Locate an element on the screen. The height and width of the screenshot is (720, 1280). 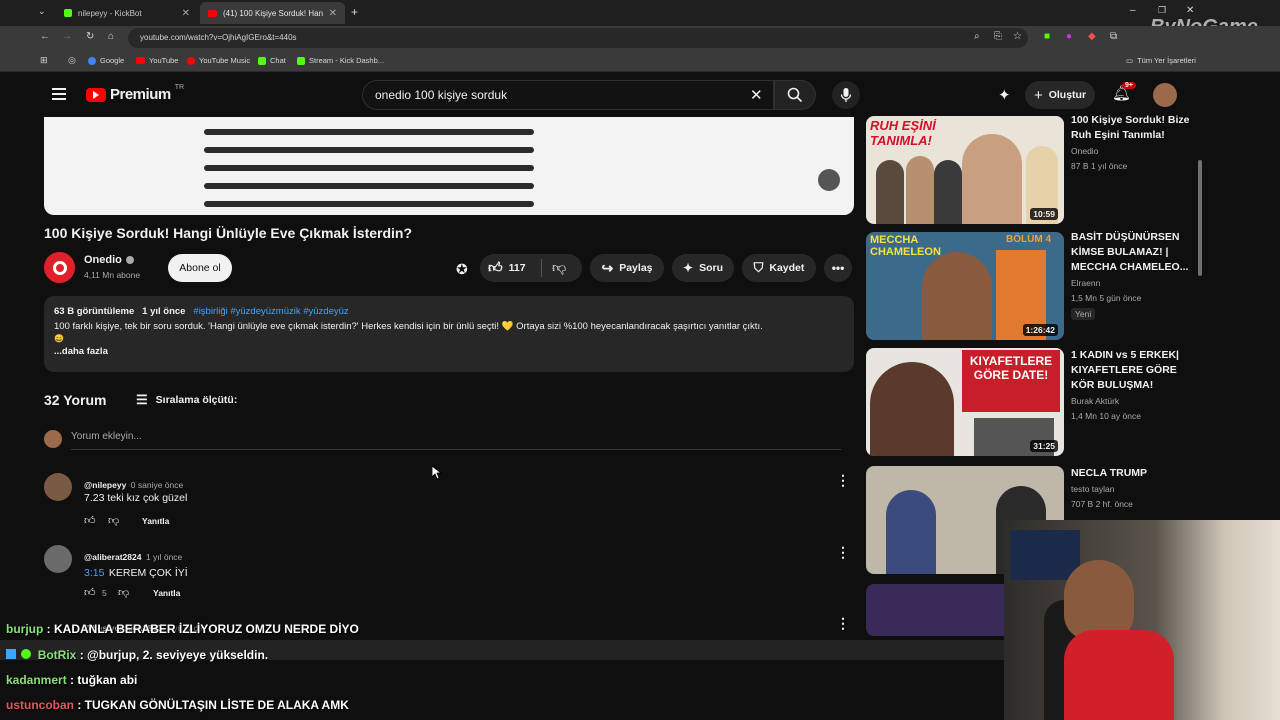
youtube-play-icon is located at coordinates (96, 94).